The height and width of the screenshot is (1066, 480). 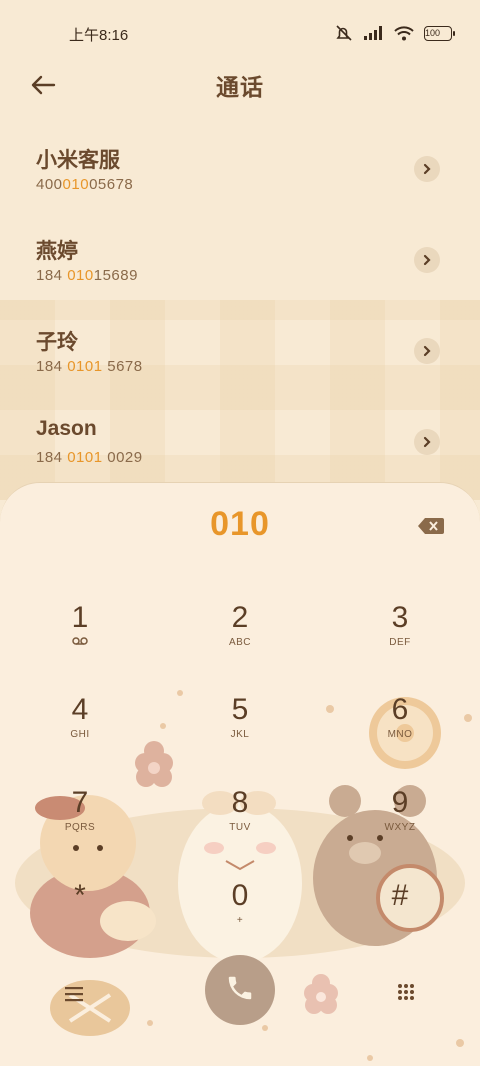 What do you see at coordinates (66, 428) in the screenshot?
I see `contact-name: Jason` at bounding box center [66, 428].